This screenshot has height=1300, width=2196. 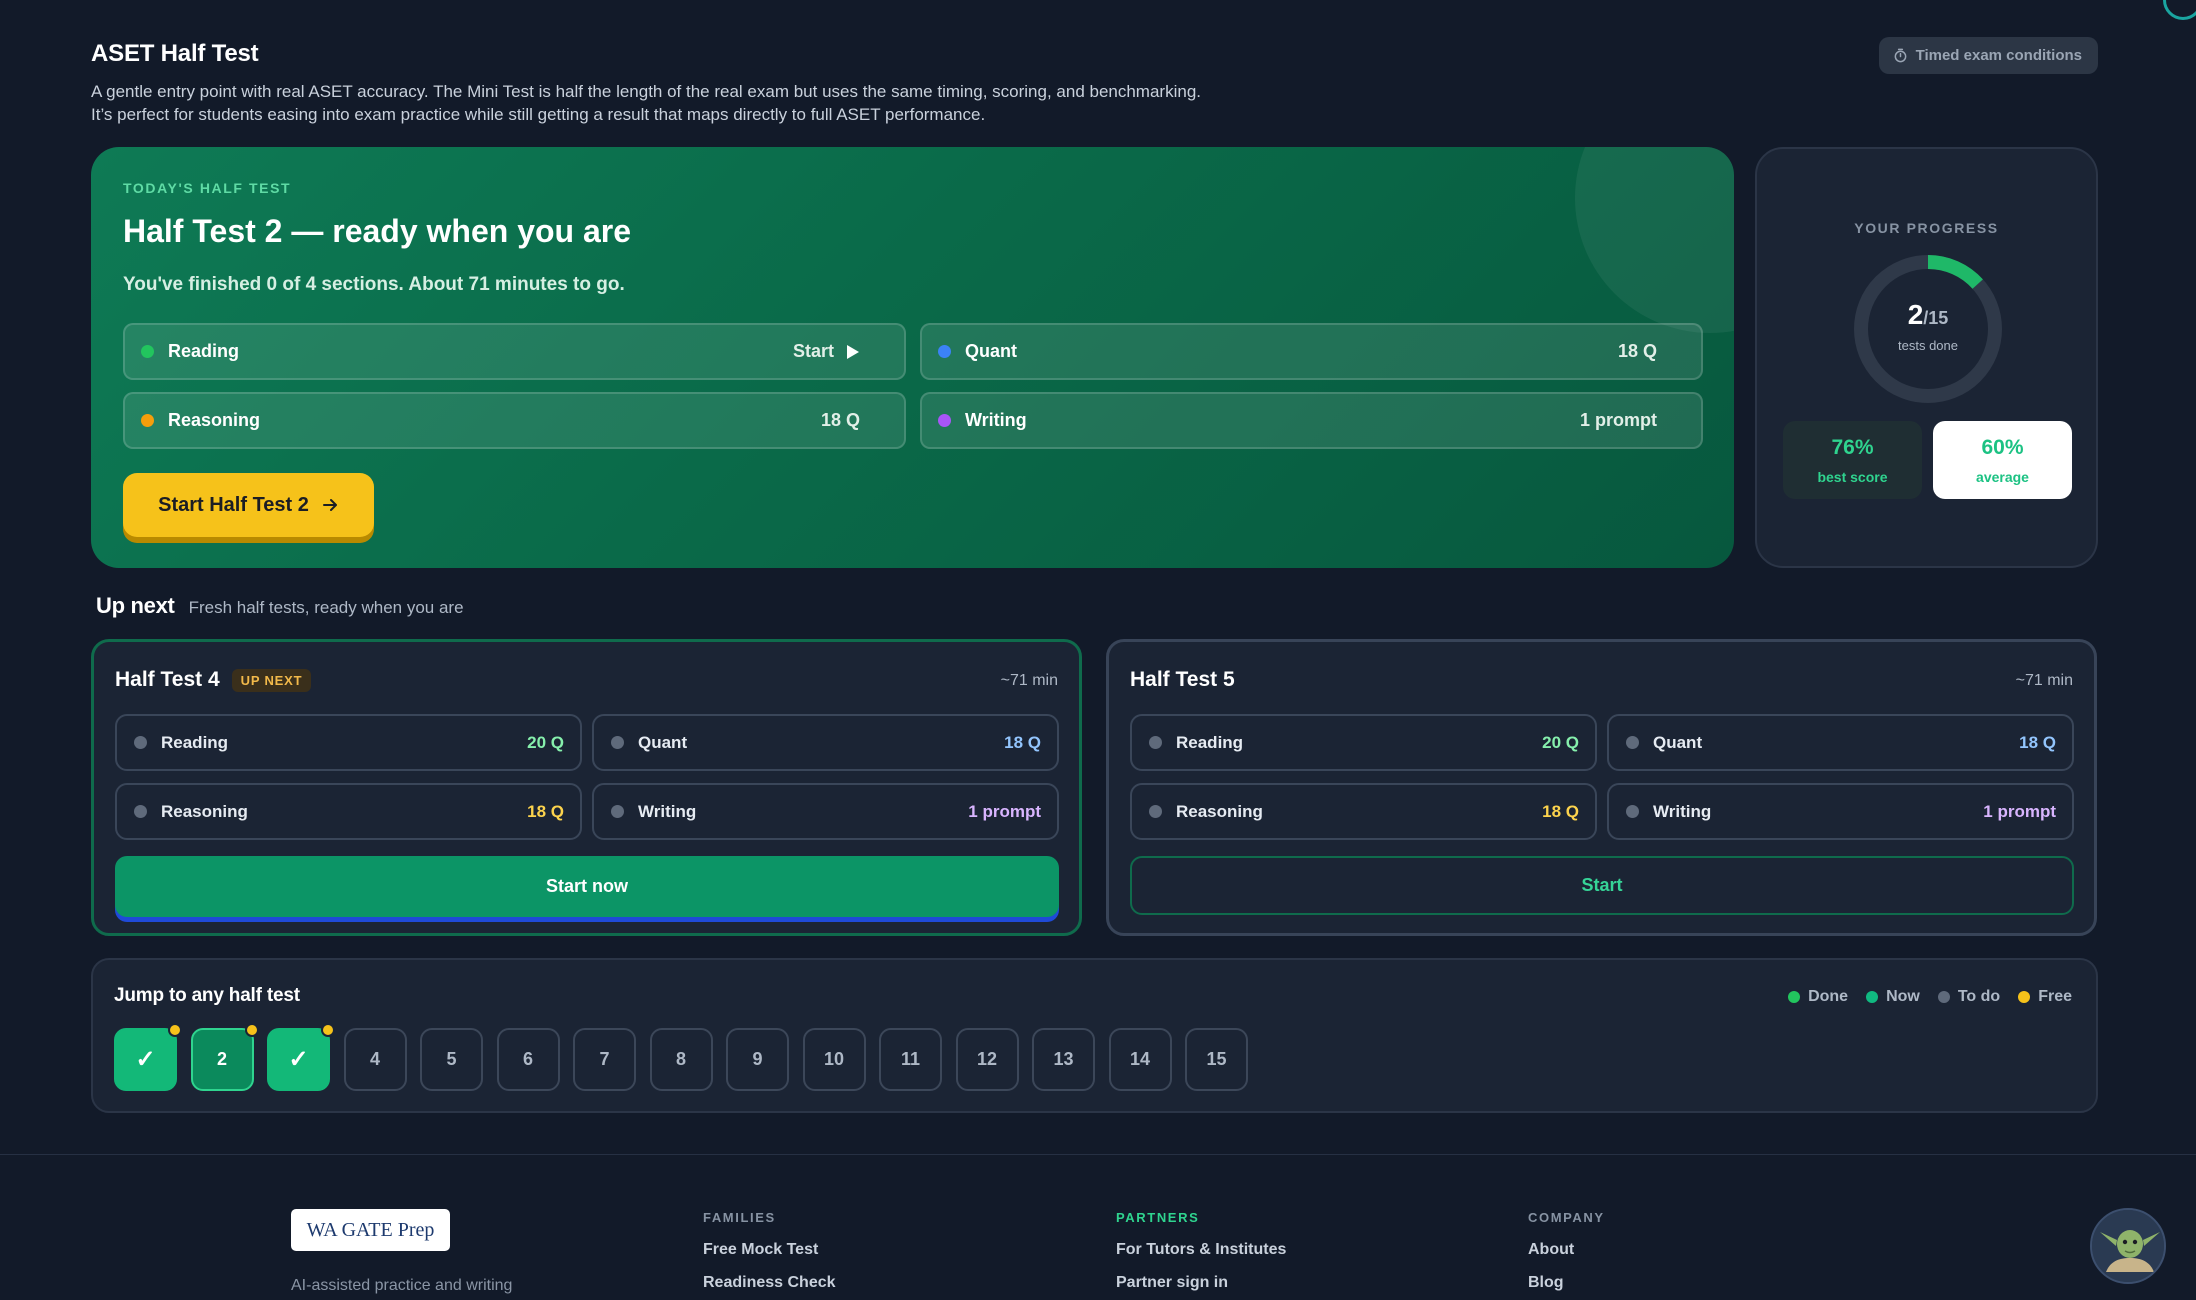 I want to click on up-next-title: Up next, so click(x=135, y=605).